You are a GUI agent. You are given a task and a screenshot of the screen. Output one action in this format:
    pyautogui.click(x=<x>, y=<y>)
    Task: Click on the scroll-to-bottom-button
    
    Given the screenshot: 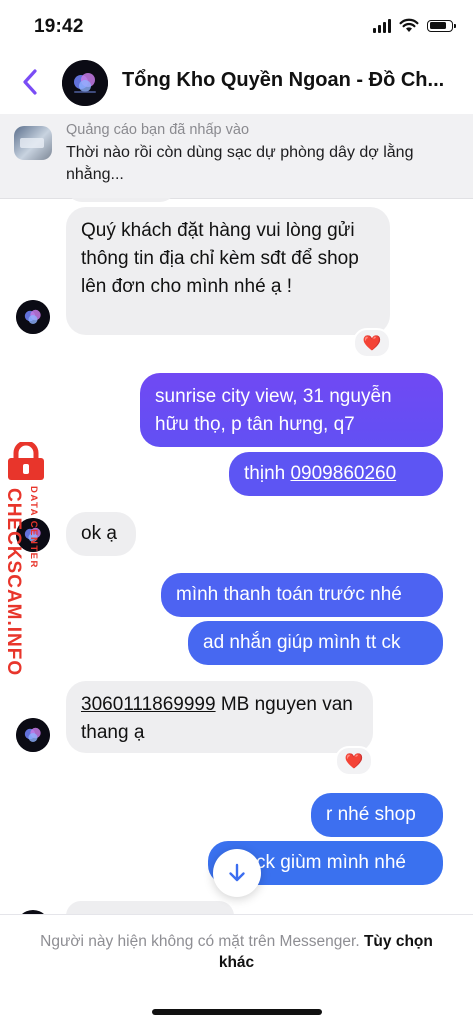 What is the action you would take?
    pyautogui.click(x=237, y=873)
    